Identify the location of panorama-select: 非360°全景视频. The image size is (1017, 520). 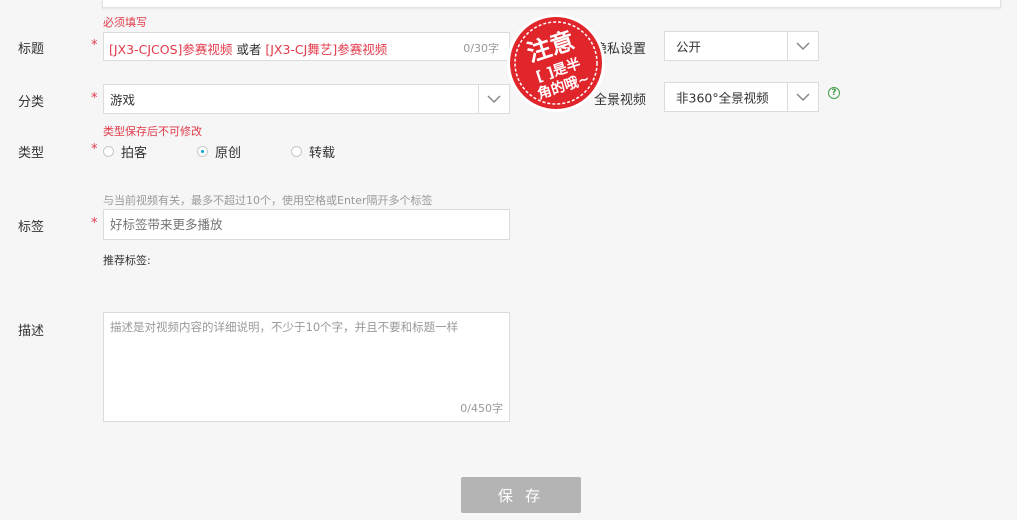
(741, 97).